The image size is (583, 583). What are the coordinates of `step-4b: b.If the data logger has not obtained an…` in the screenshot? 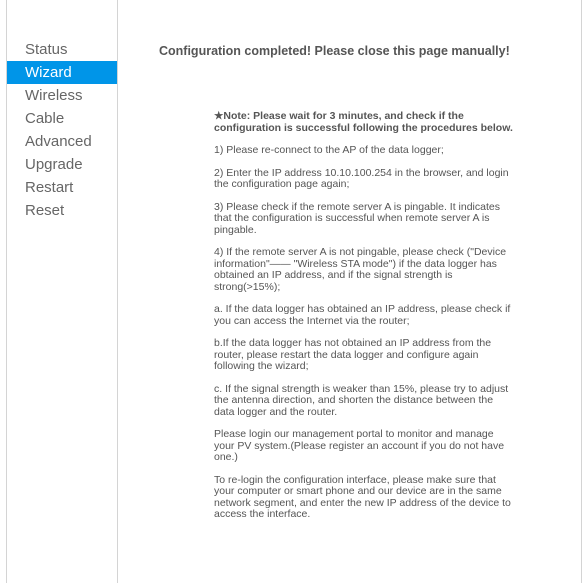 It's located at (353, 354).